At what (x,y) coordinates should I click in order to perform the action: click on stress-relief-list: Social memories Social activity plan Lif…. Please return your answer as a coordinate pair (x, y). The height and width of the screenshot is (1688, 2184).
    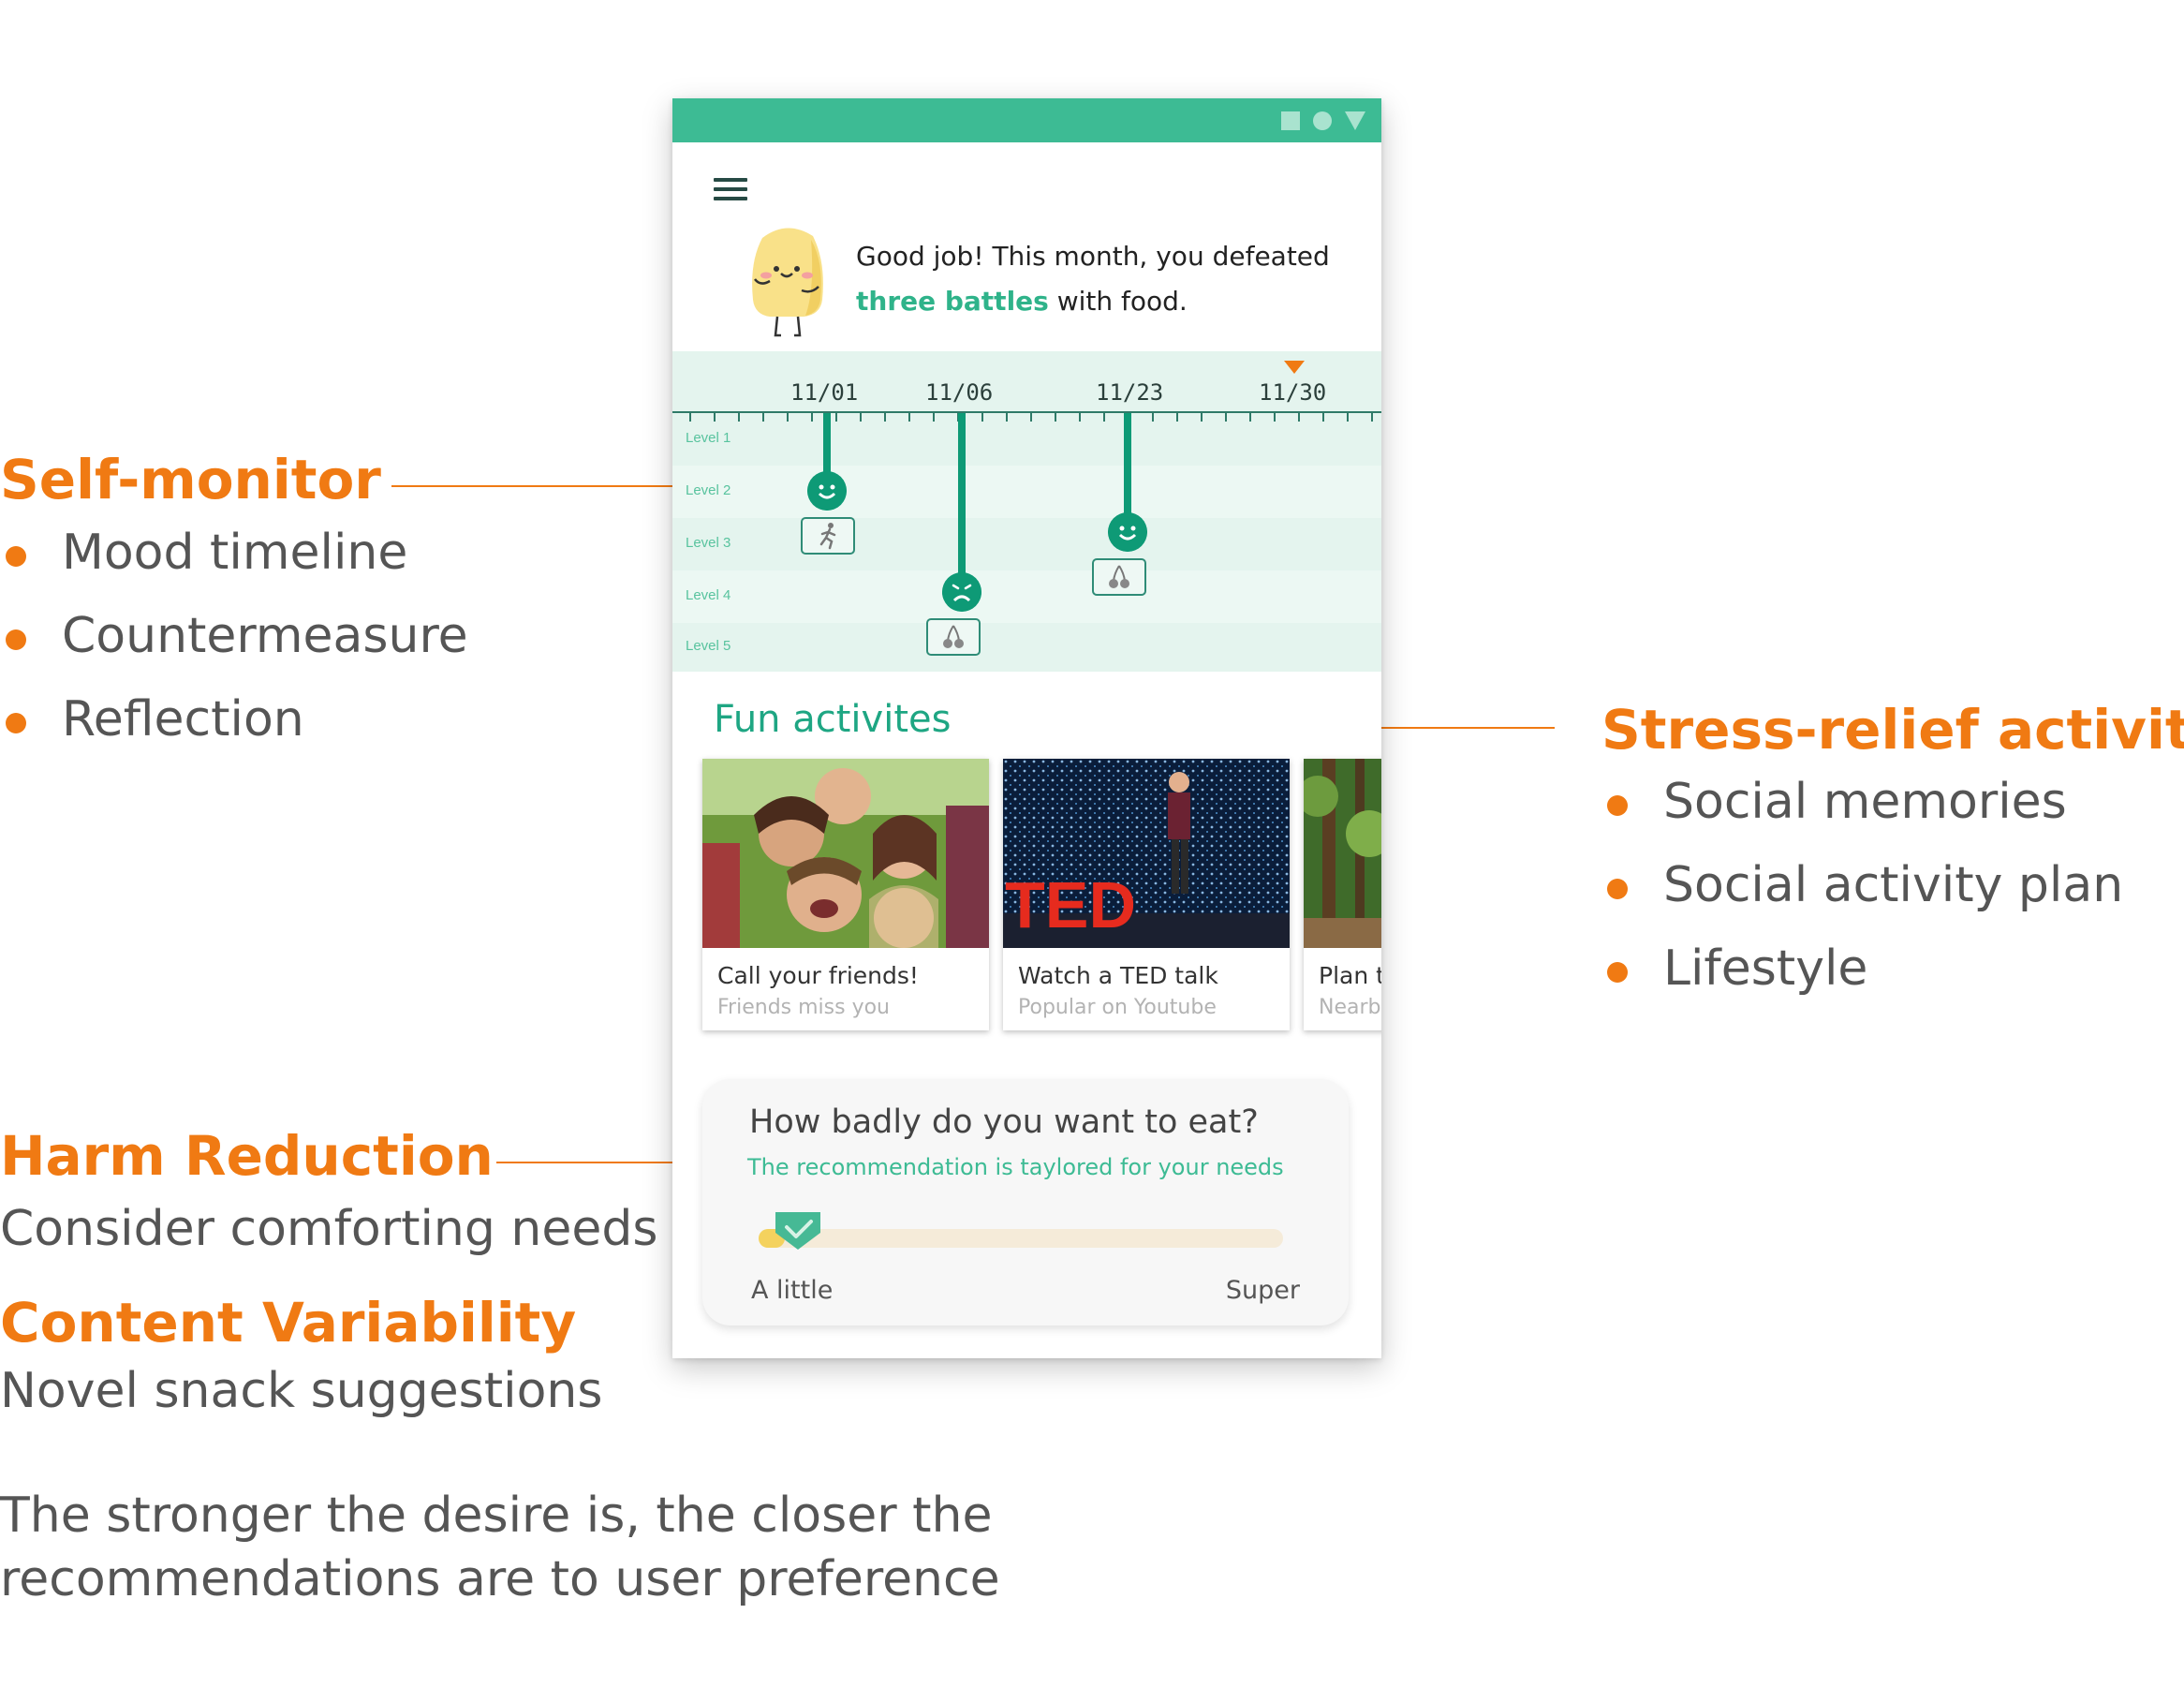
    Looking at the image, I should click on (1865, 899).